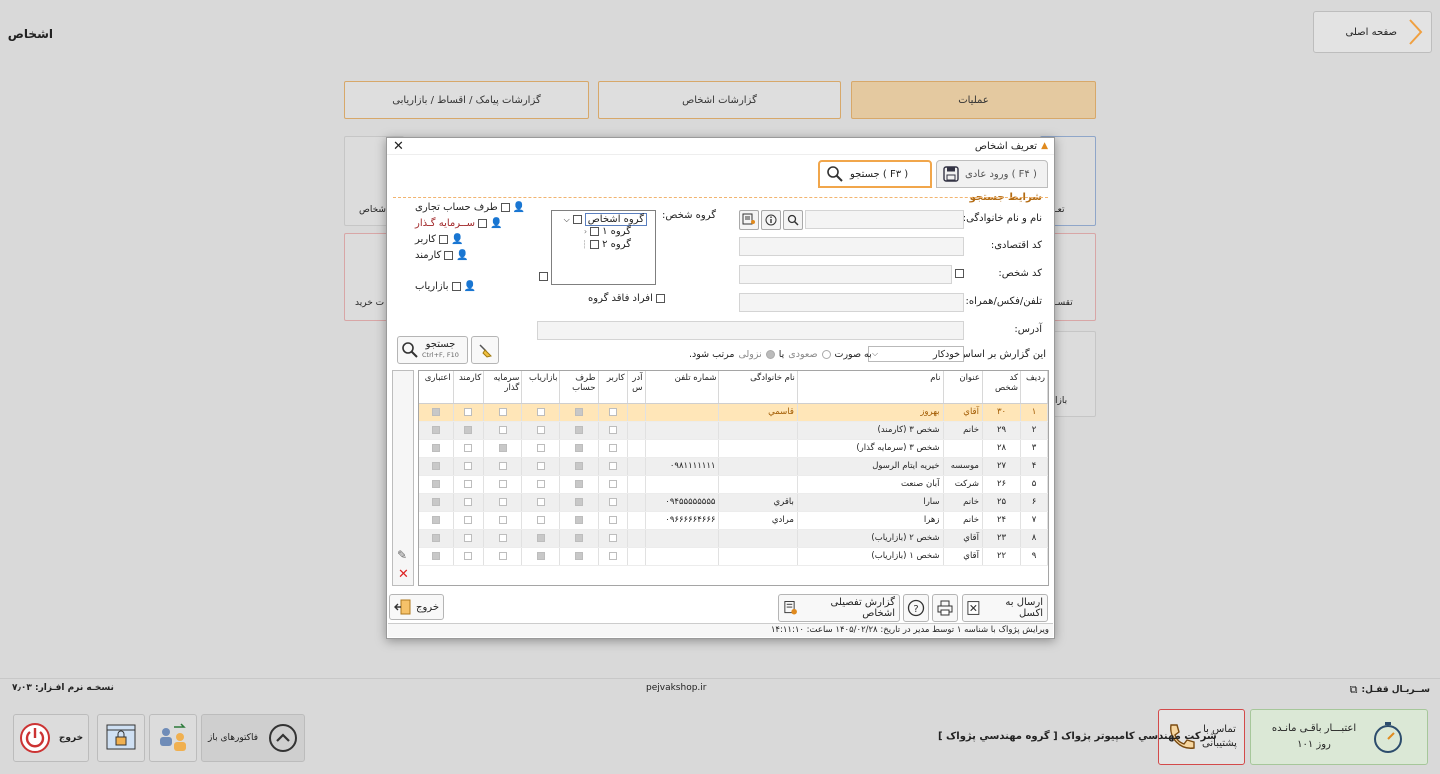 The image size is (1440, 774). What do you see at coordinates (607, 231) in the screenshot?
I see `tree-item-group1: گروه ۱ ‹` at bounding box center [607, 231].